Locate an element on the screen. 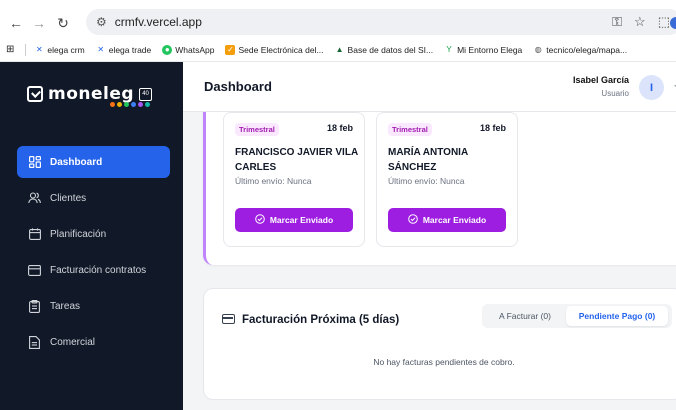 This screenshot has width=676, height=410. address-bar: ⚙ crmfv.vercel.app ⚿ ☆ ⬚ is located at coordinates (381, 22).